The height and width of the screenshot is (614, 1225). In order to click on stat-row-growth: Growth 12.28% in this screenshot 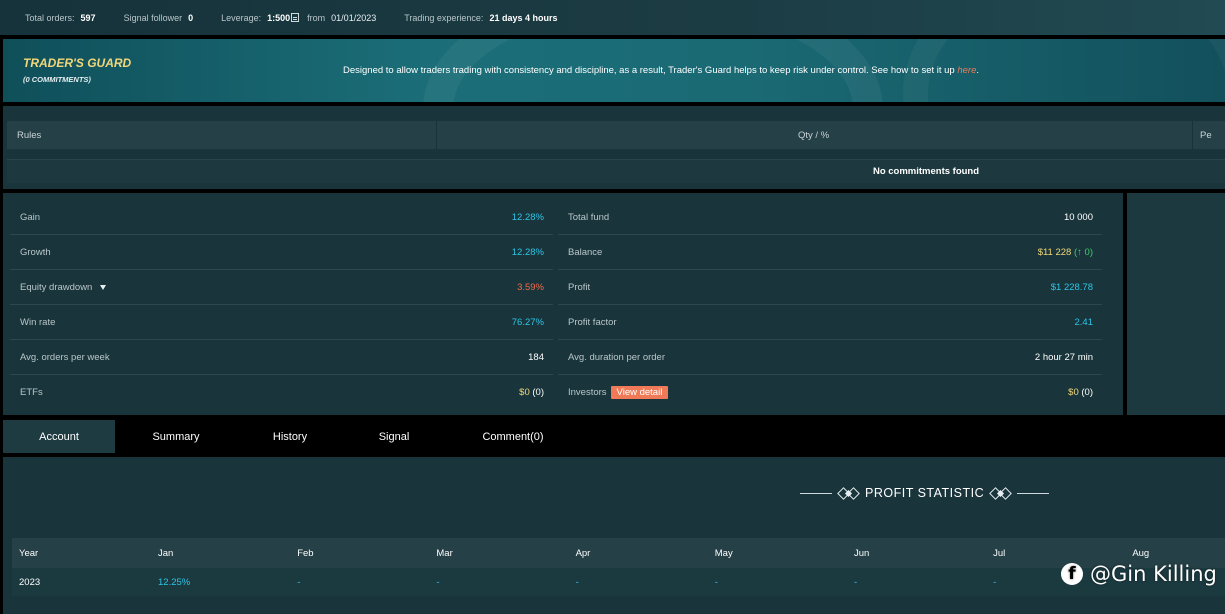, I will do `click(281, 252)`.